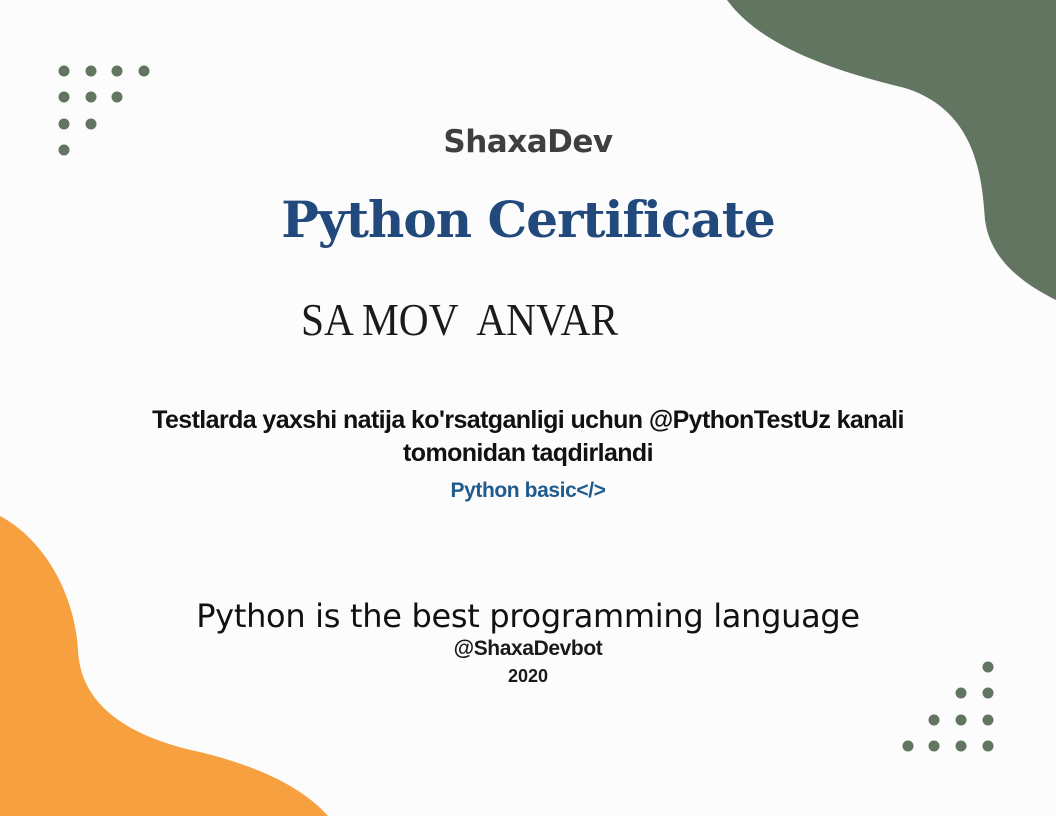 The image size is (1056, 816). What do you see at coordinates (528, 219) in the screenshot?
I see `certificate-title: Python Certificate` at bounding box center [528, 219].